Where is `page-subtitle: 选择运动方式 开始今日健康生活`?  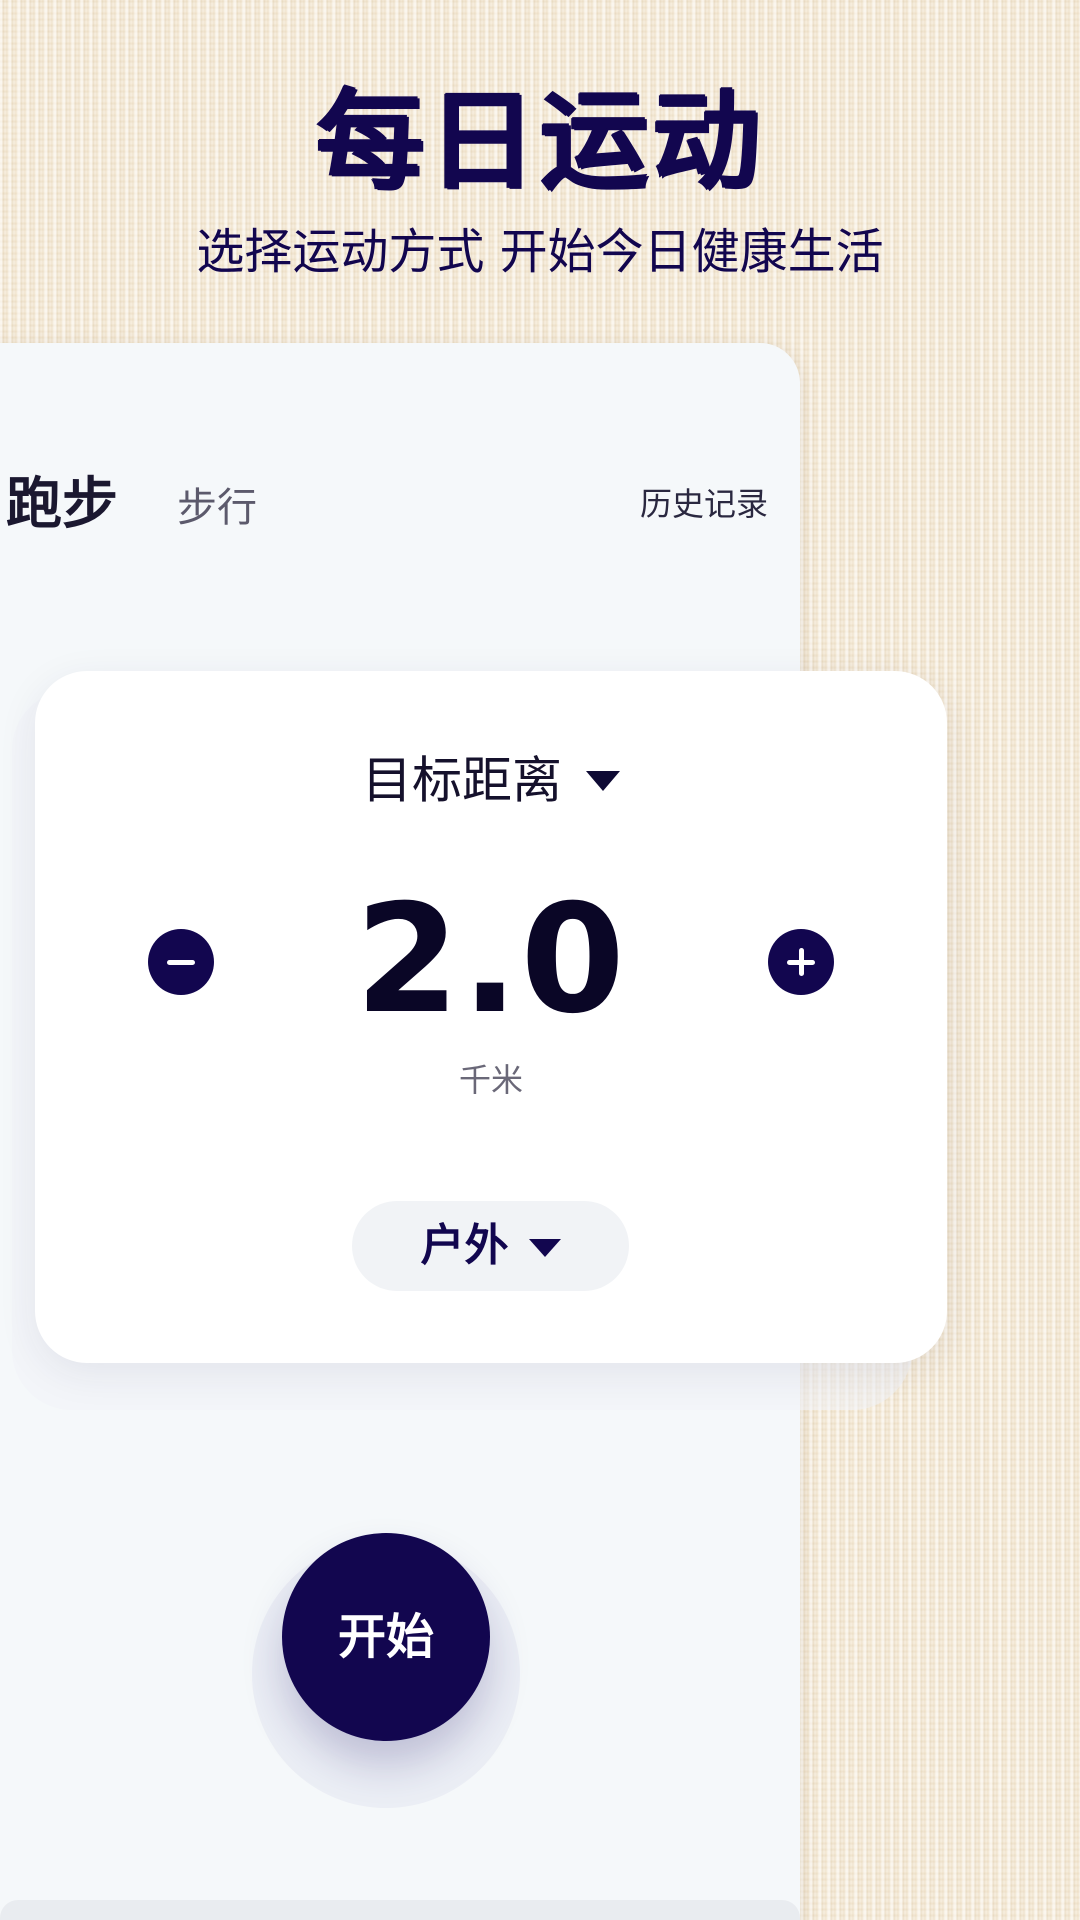
page-subtitle: 选择运动方式 开始今日健康生活 is located at coordinates (540, 252).